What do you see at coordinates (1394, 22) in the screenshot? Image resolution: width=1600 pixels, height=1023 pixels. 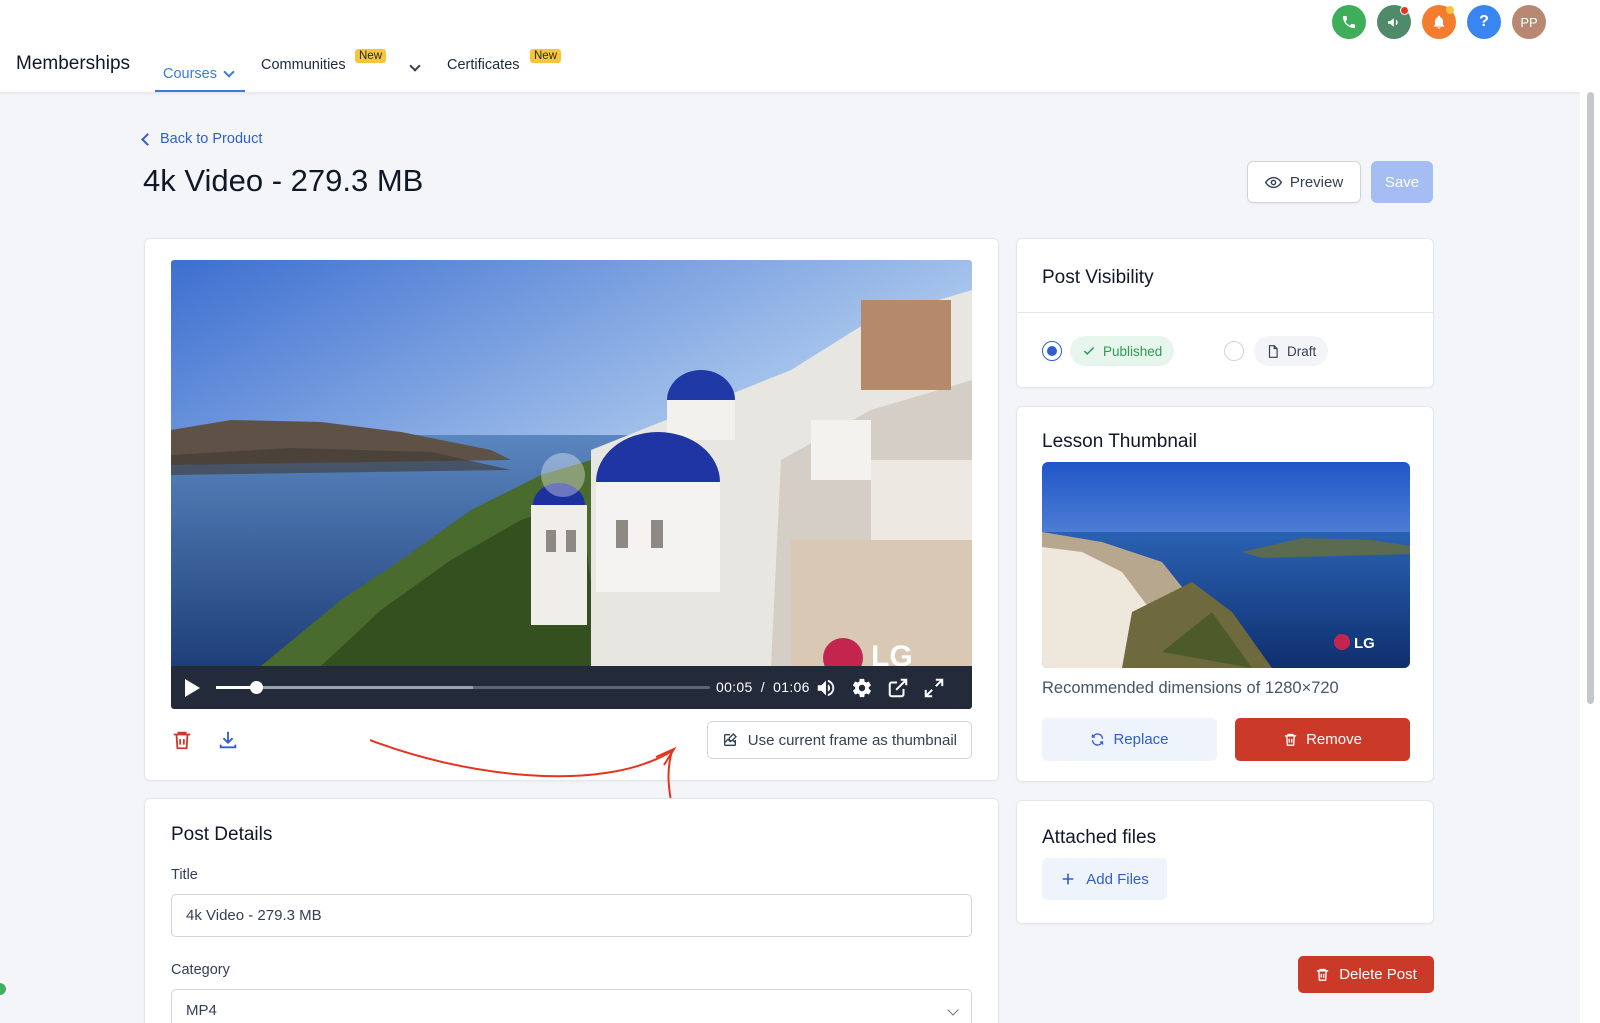 I see `megaphone-icon` at bounding box center [1394, 22].